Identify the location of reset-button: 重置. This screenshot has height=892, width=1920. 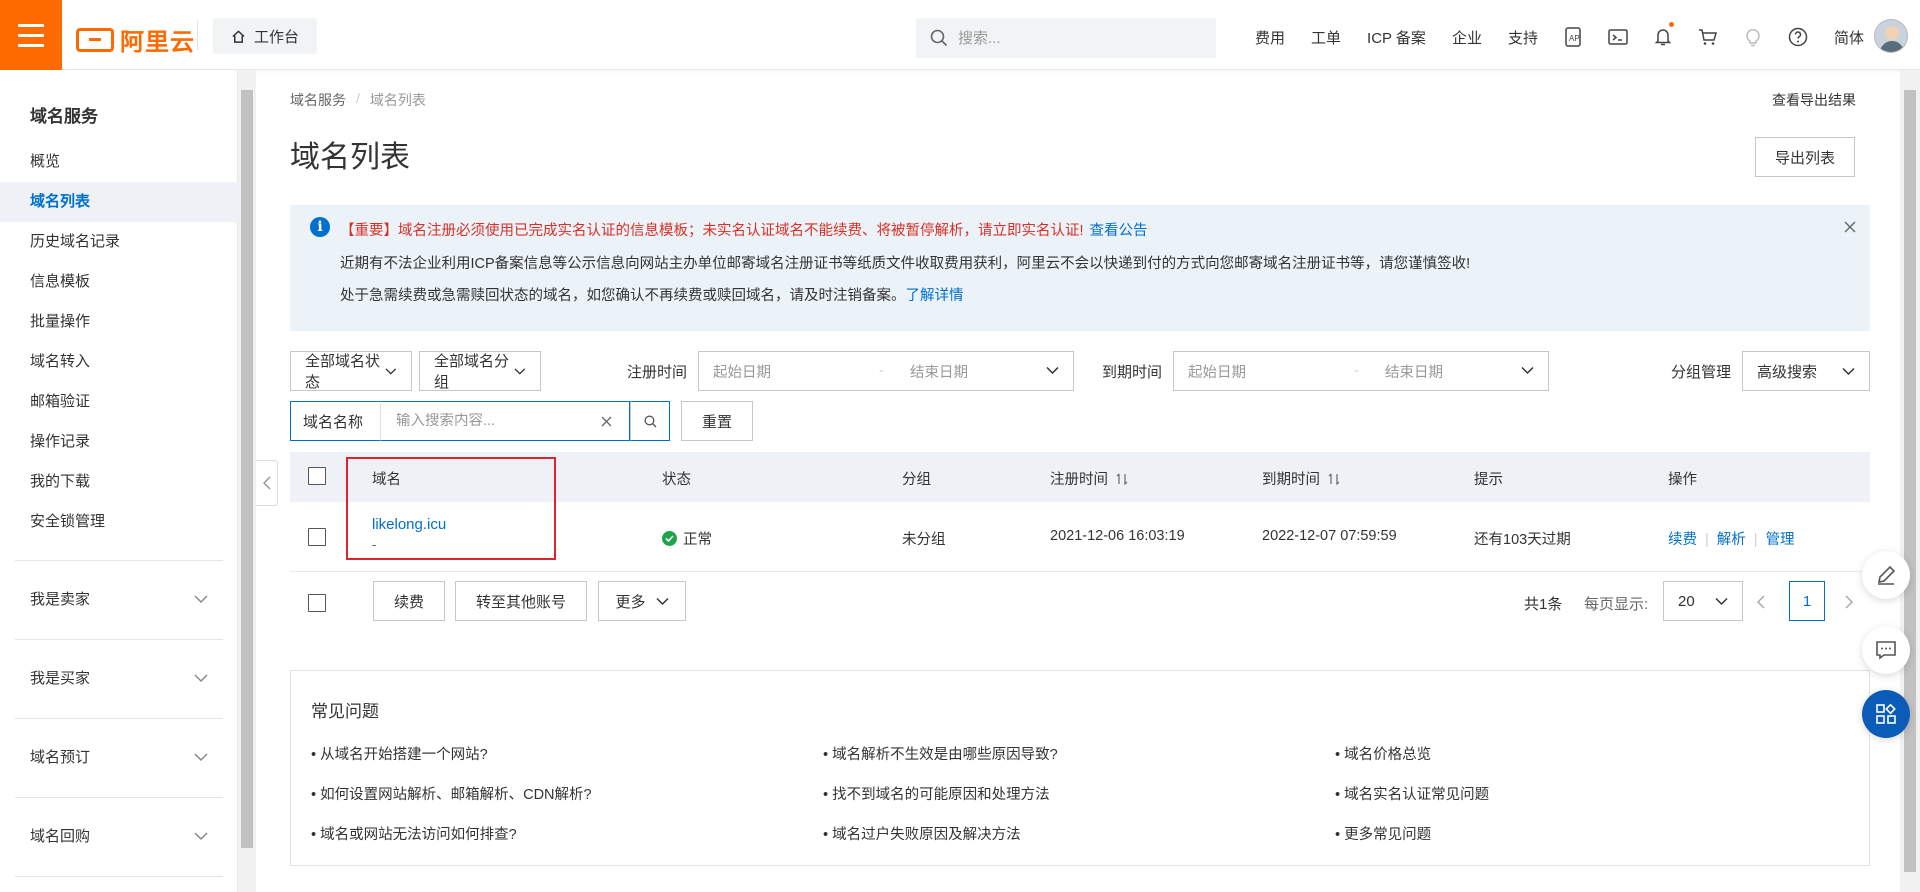
(717, 421).